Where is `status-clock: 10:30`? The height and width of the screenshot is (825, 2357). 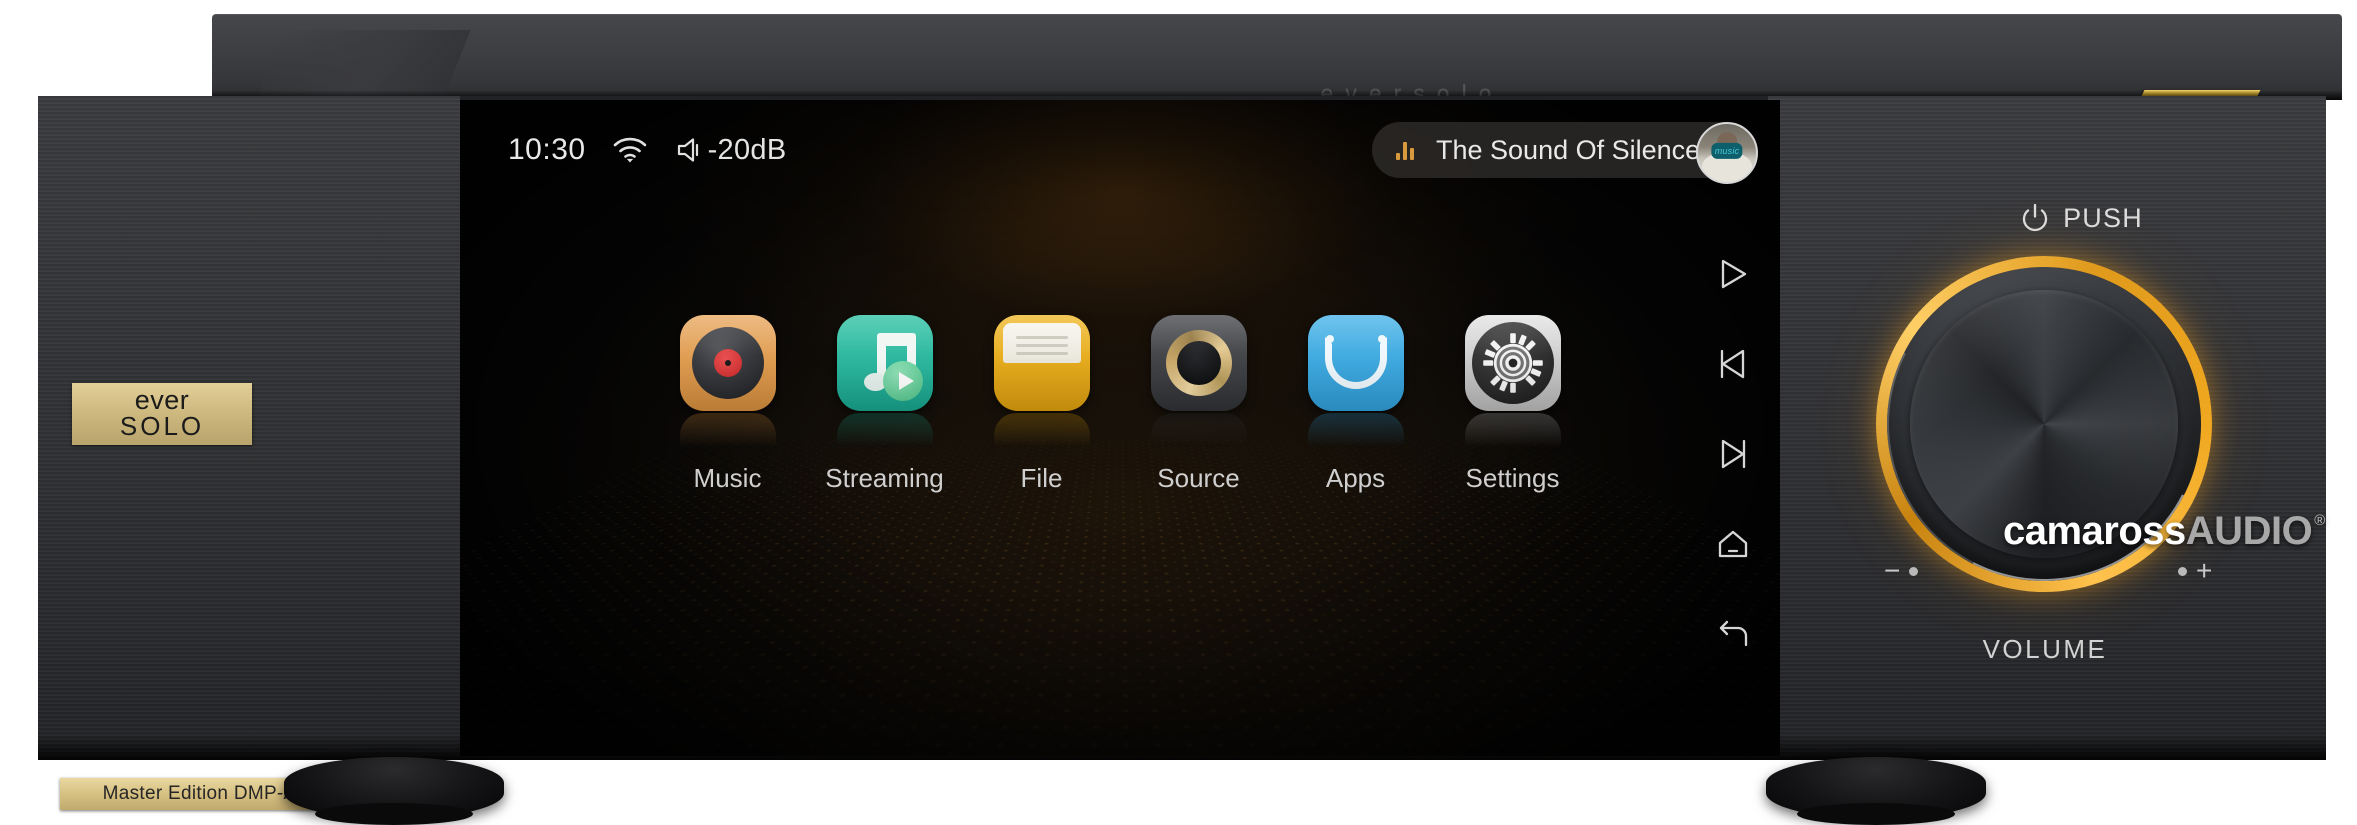
status-clock: 10:30 is located at coordinates (547, 149).